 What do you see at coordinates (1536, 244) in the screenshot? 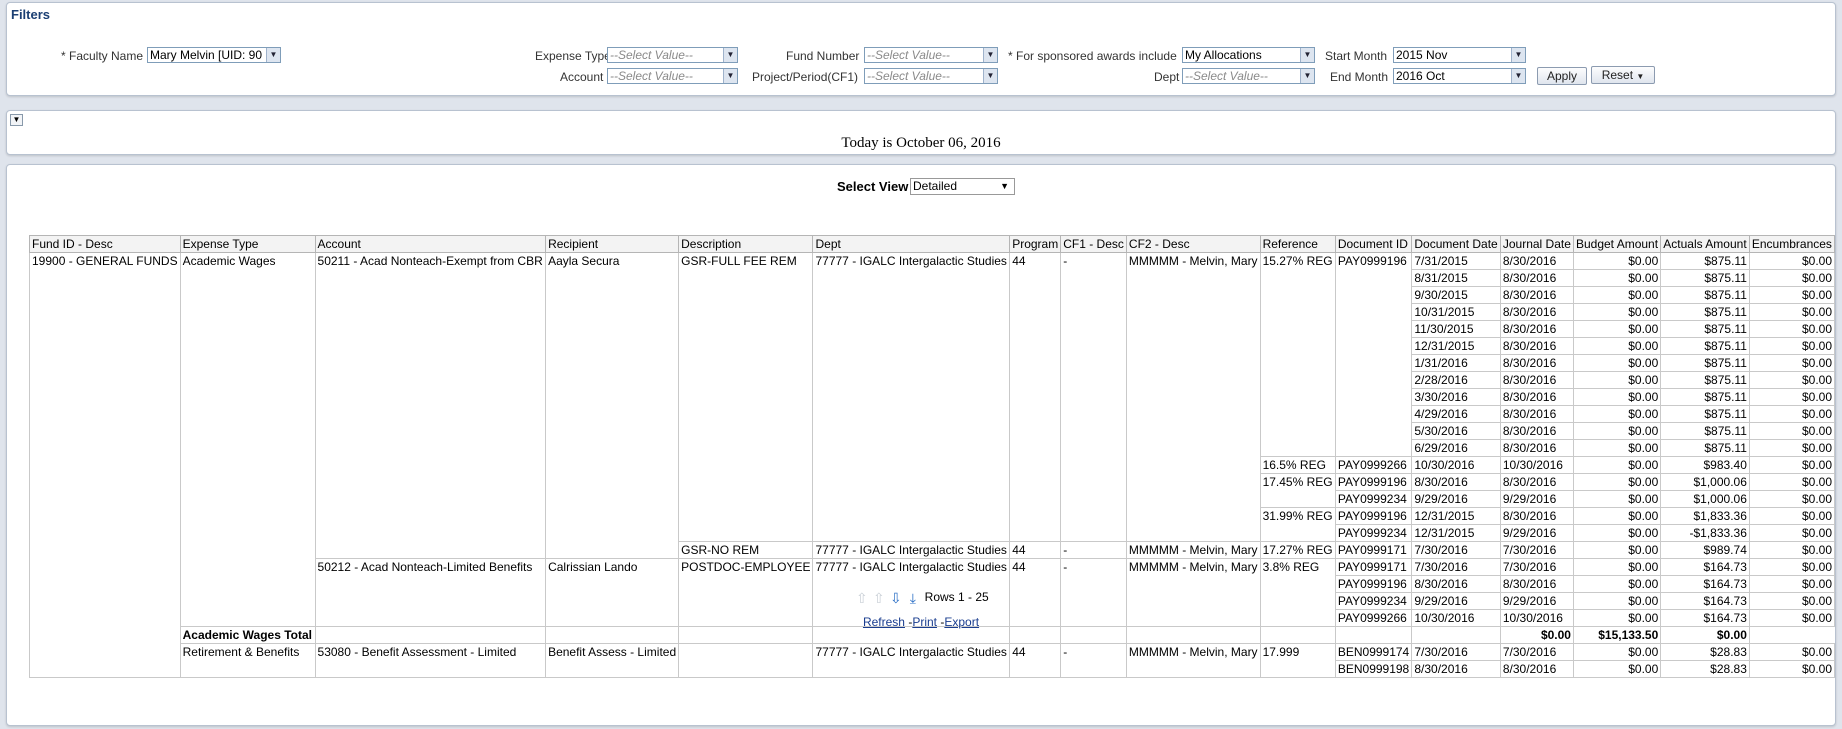
I see `column-header: Journal Date` at bounding box center [1536, 244].